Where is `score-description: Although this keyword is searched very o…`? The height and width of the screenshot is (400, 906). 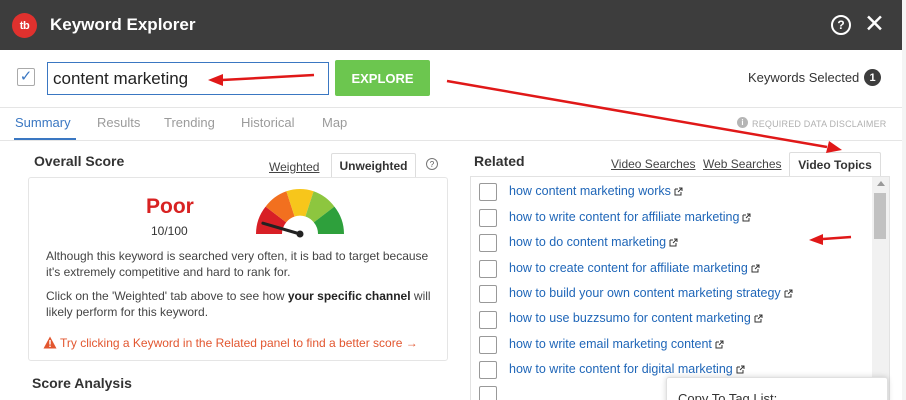
score-description: Although this keyword is searched very o… is located at coordinates (237, 264).